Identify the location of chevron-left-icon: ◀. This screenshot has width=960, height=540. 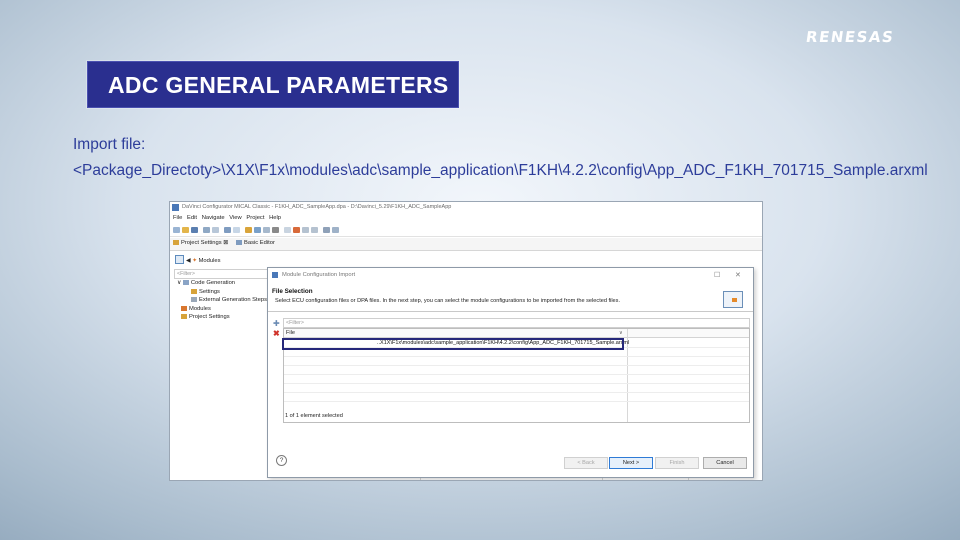
(188, 261).